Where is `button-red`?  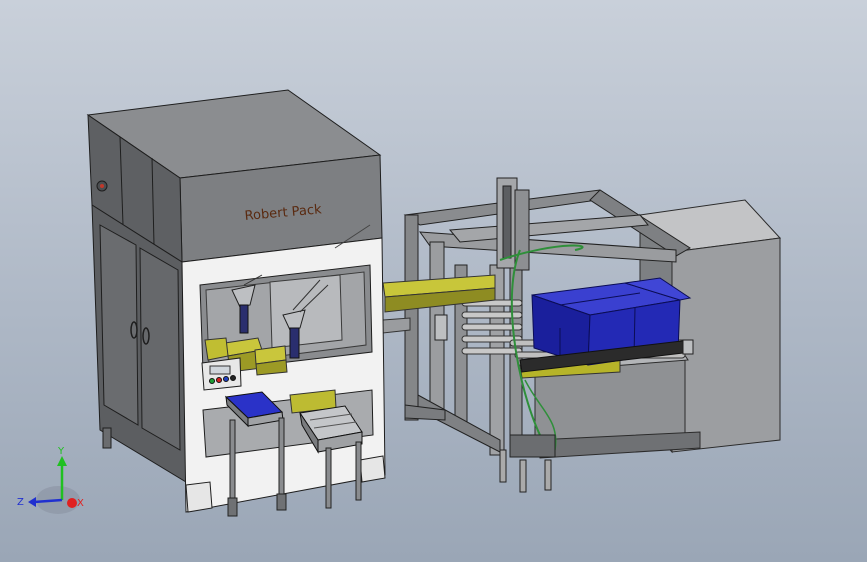 button-red is located at coordinates (219, 380).